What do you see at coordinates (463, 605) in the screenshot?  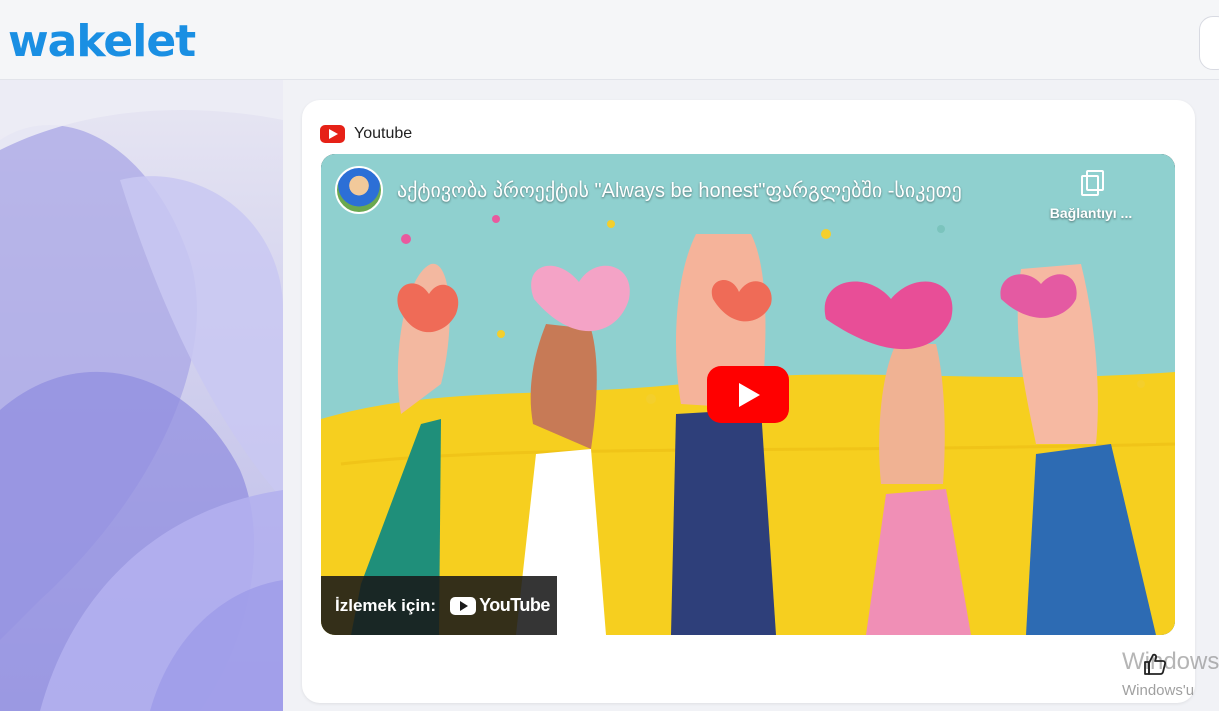 I see `youtube-play-icon` at bounding box center [463, 605].